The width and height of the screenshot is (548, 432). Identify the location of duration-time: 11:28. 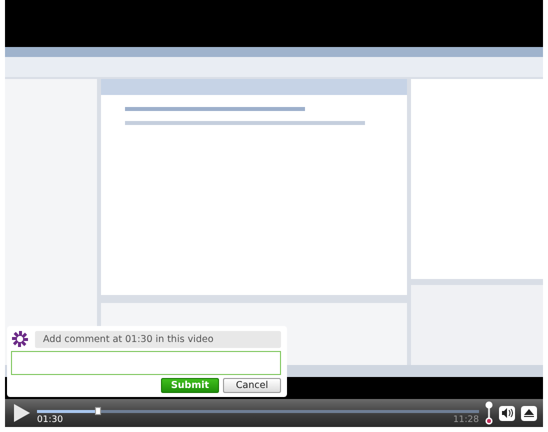
(466, 419).